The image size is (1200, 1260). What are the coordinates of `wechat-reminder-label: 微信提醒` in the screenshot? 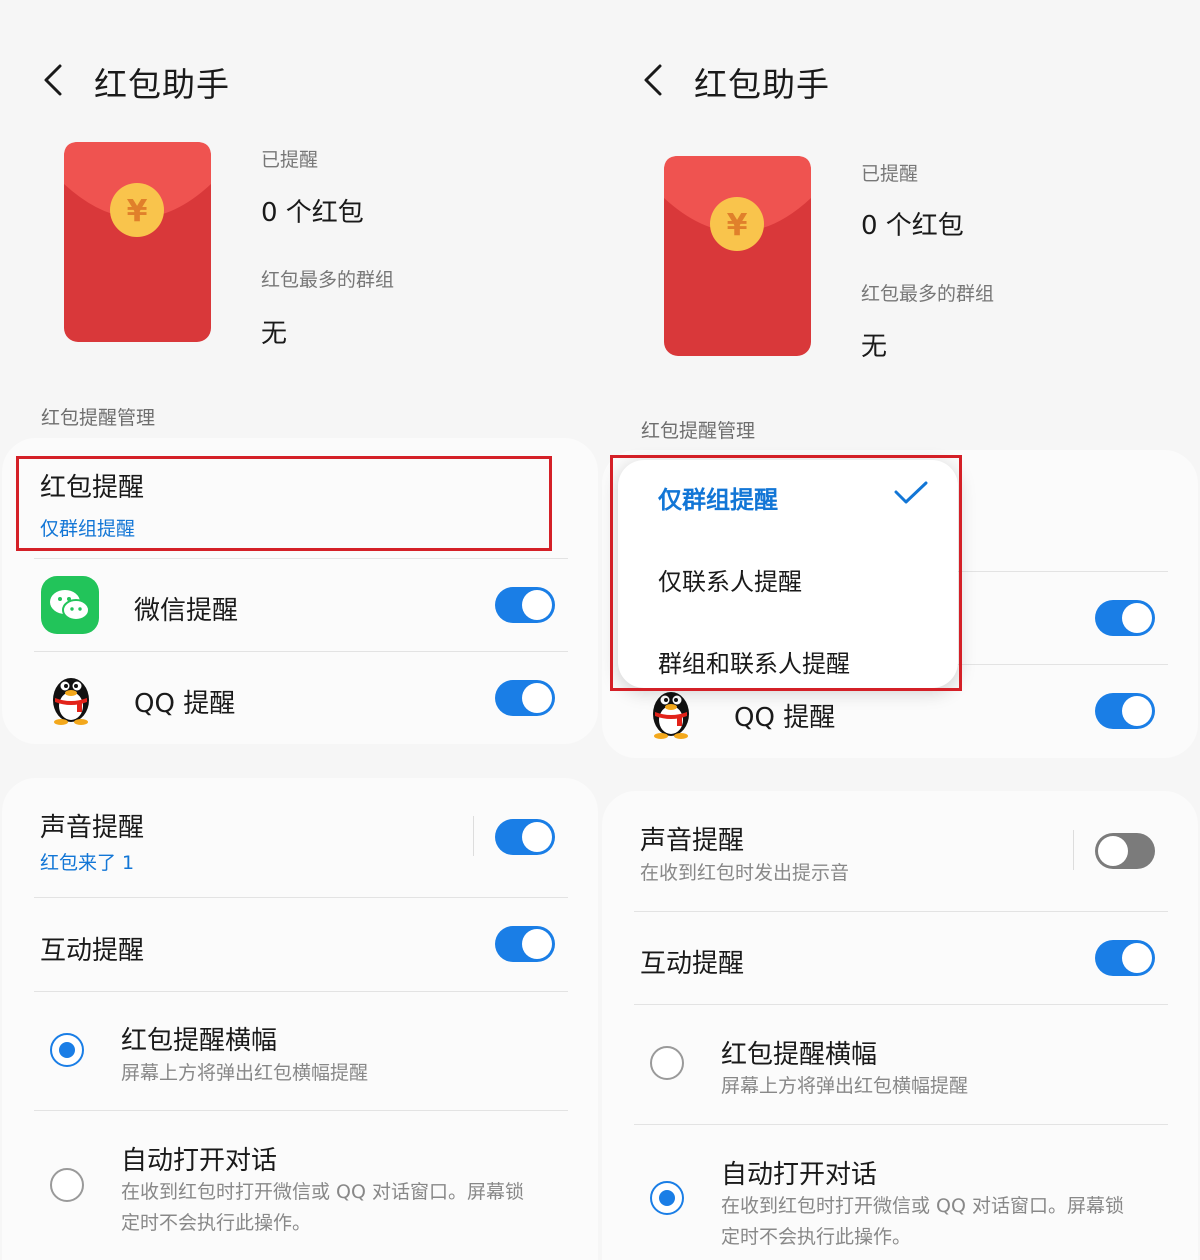 It's located at (186, 611).